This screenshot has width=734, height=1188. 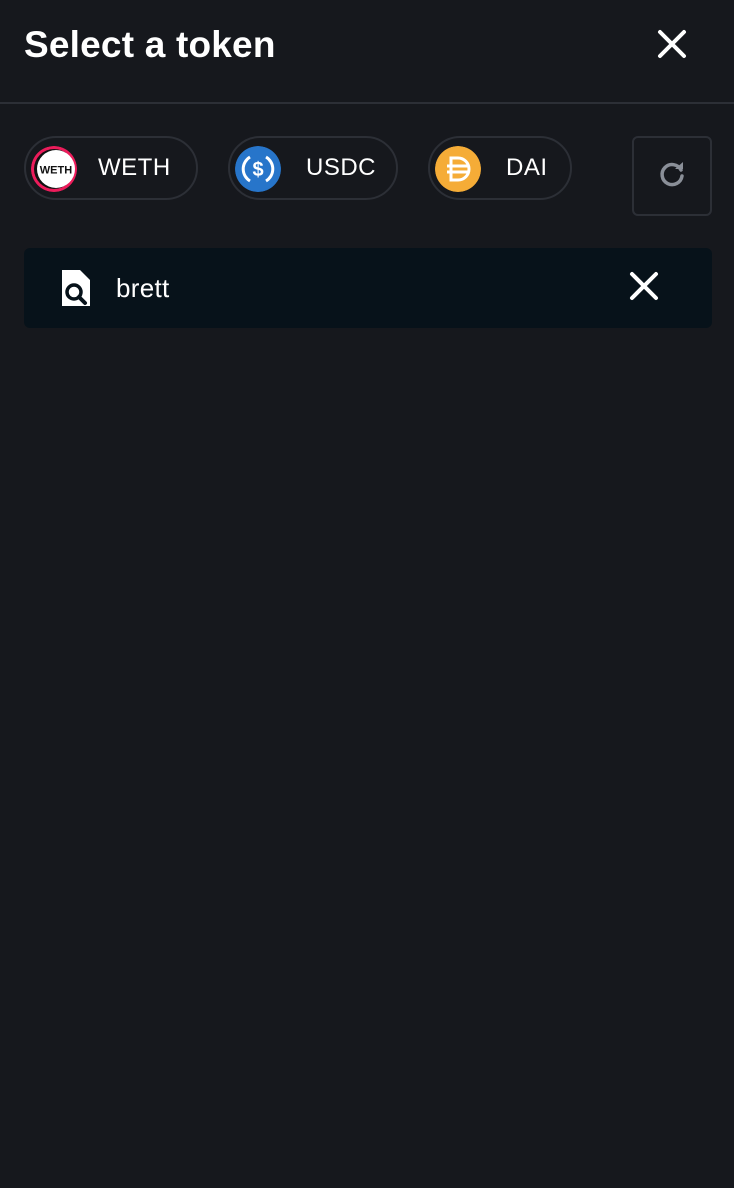 I want to click on token-search-box, so click(x=368, y=288).